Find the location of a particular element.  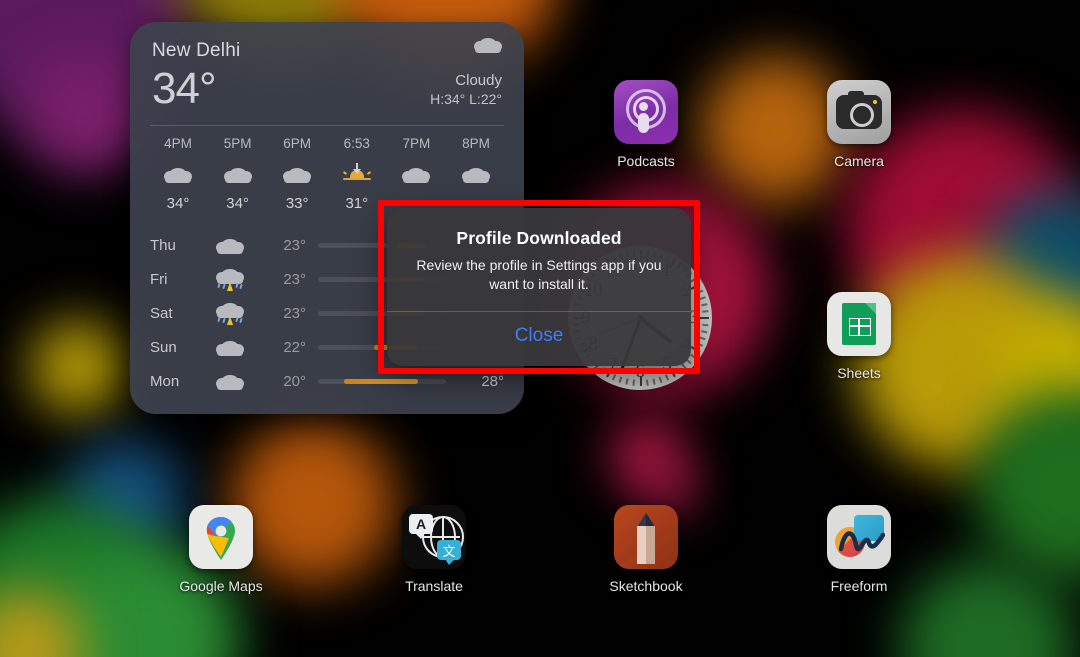

weather-high-low: H:34° L:22° is located at coordinates (466, 99).